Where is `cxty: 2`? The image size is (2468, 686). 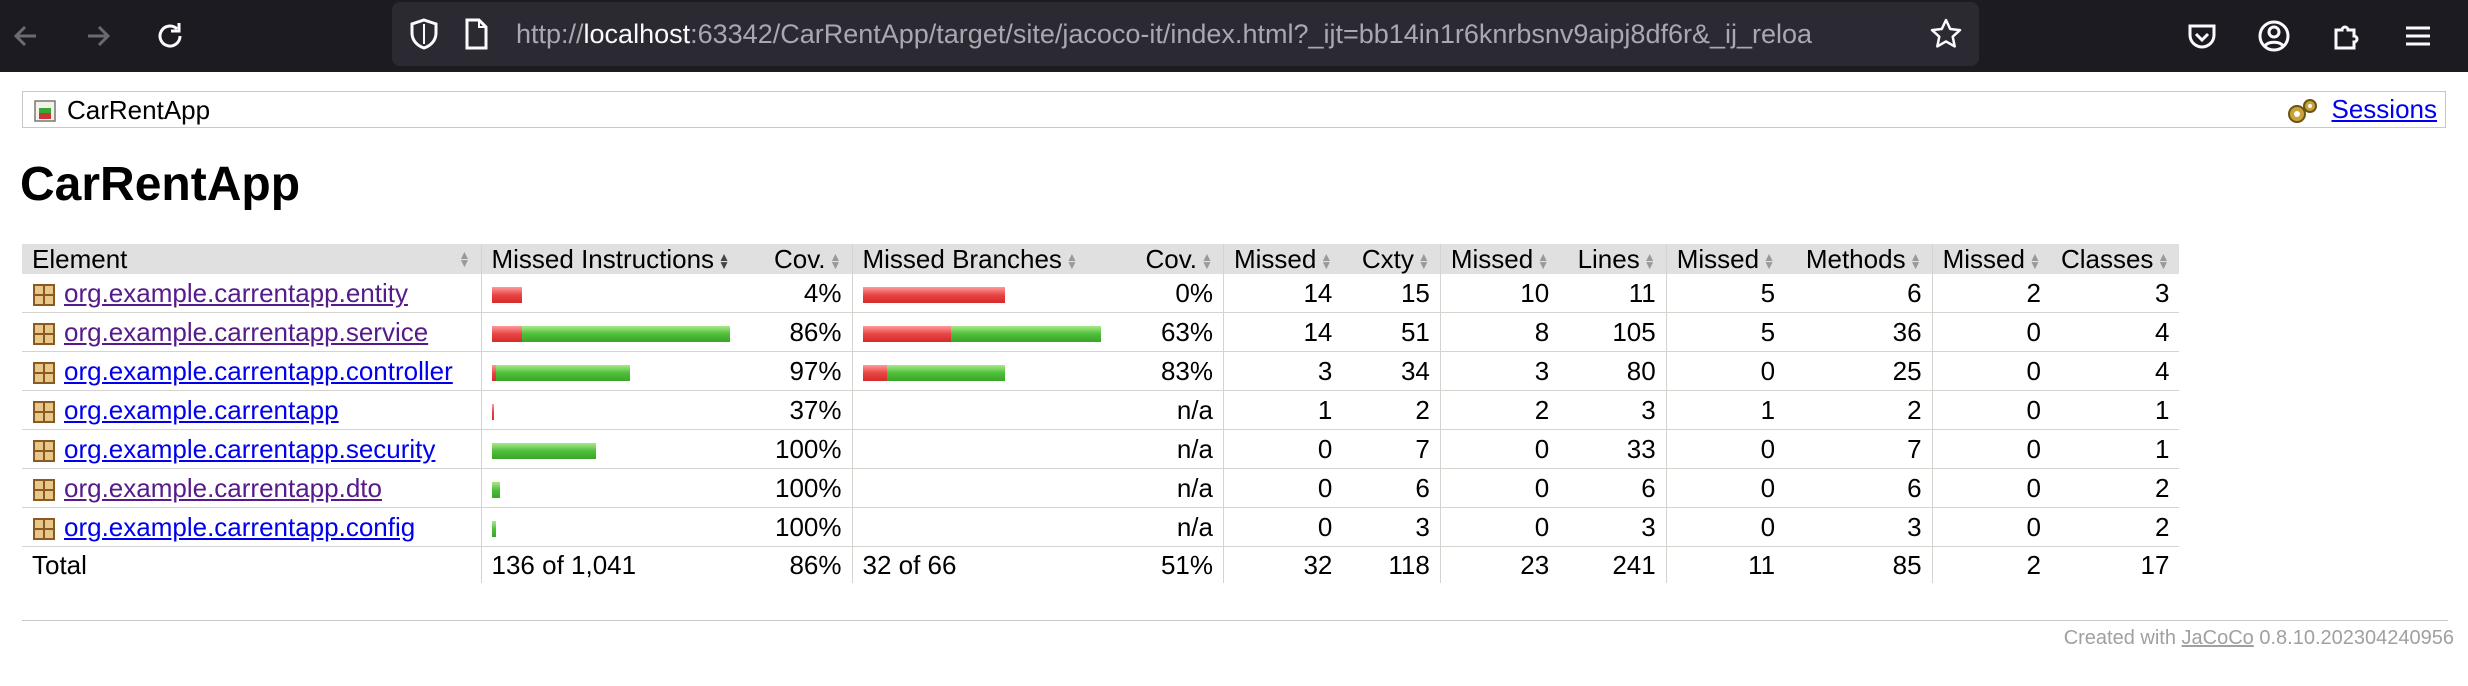 cxty: 2 is located at coordinates (1391, 410).